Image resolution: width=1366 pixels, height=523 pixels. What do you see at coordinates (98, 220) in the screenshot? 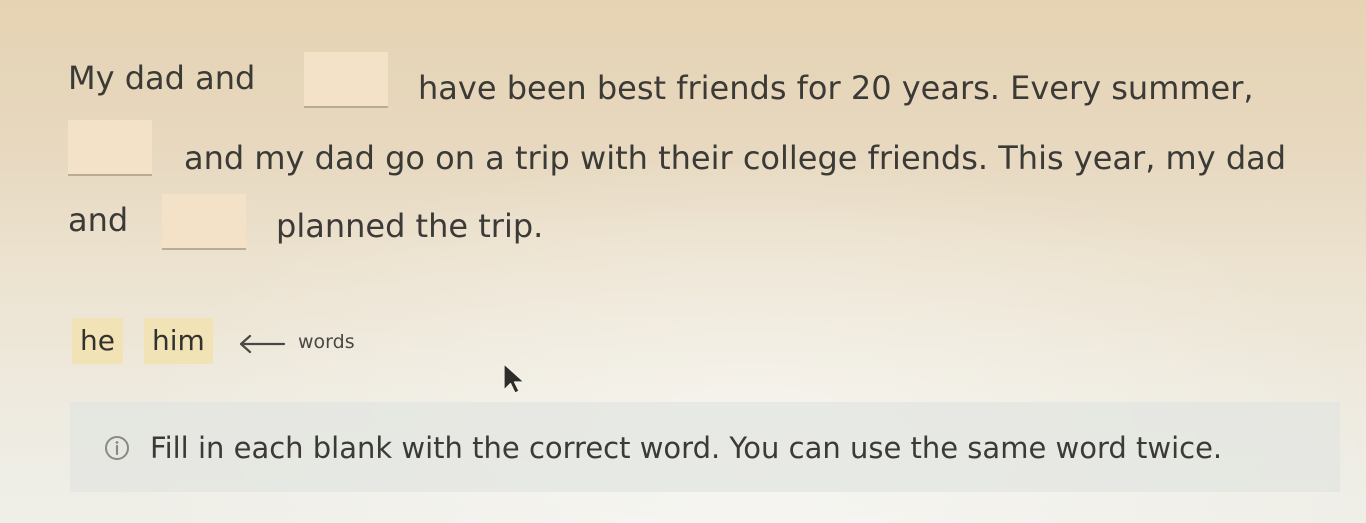
I see `passage-line-3-start: and` at bounding box center [98, 220].